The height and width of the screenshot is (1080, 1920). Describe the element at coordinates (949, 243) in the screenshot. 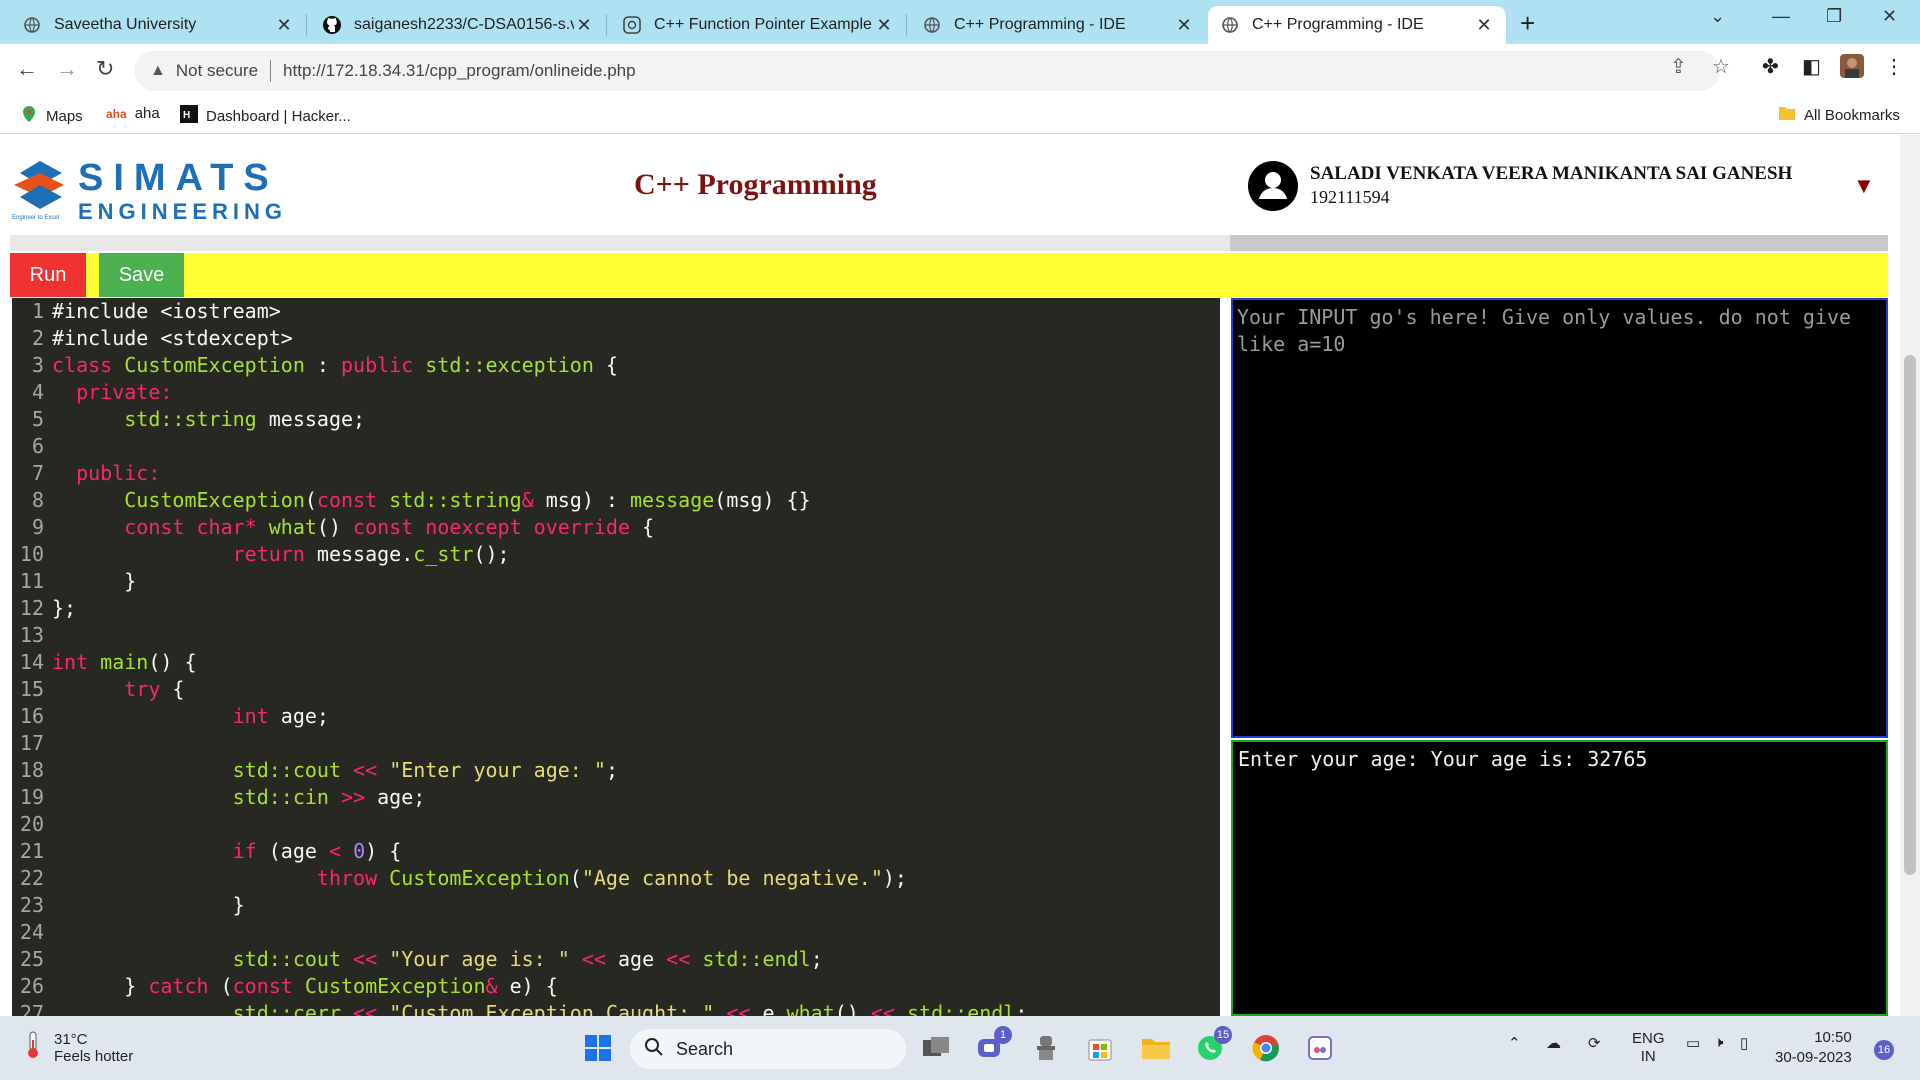

I see `horizontal-scrollbar` at that location.